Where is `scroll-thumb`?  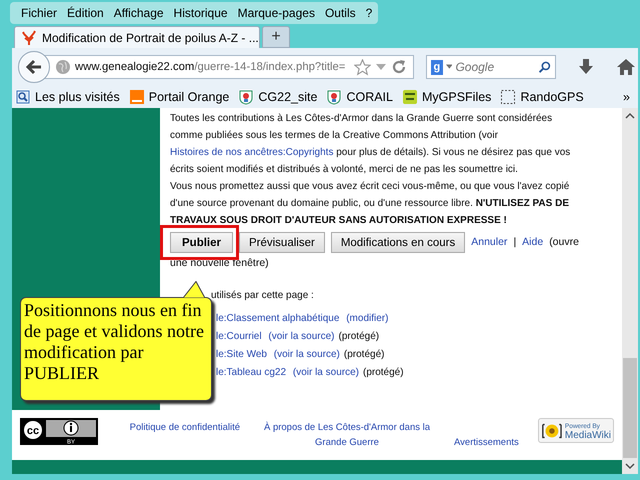
scroll-thumb is located at coordinates (630, 408).